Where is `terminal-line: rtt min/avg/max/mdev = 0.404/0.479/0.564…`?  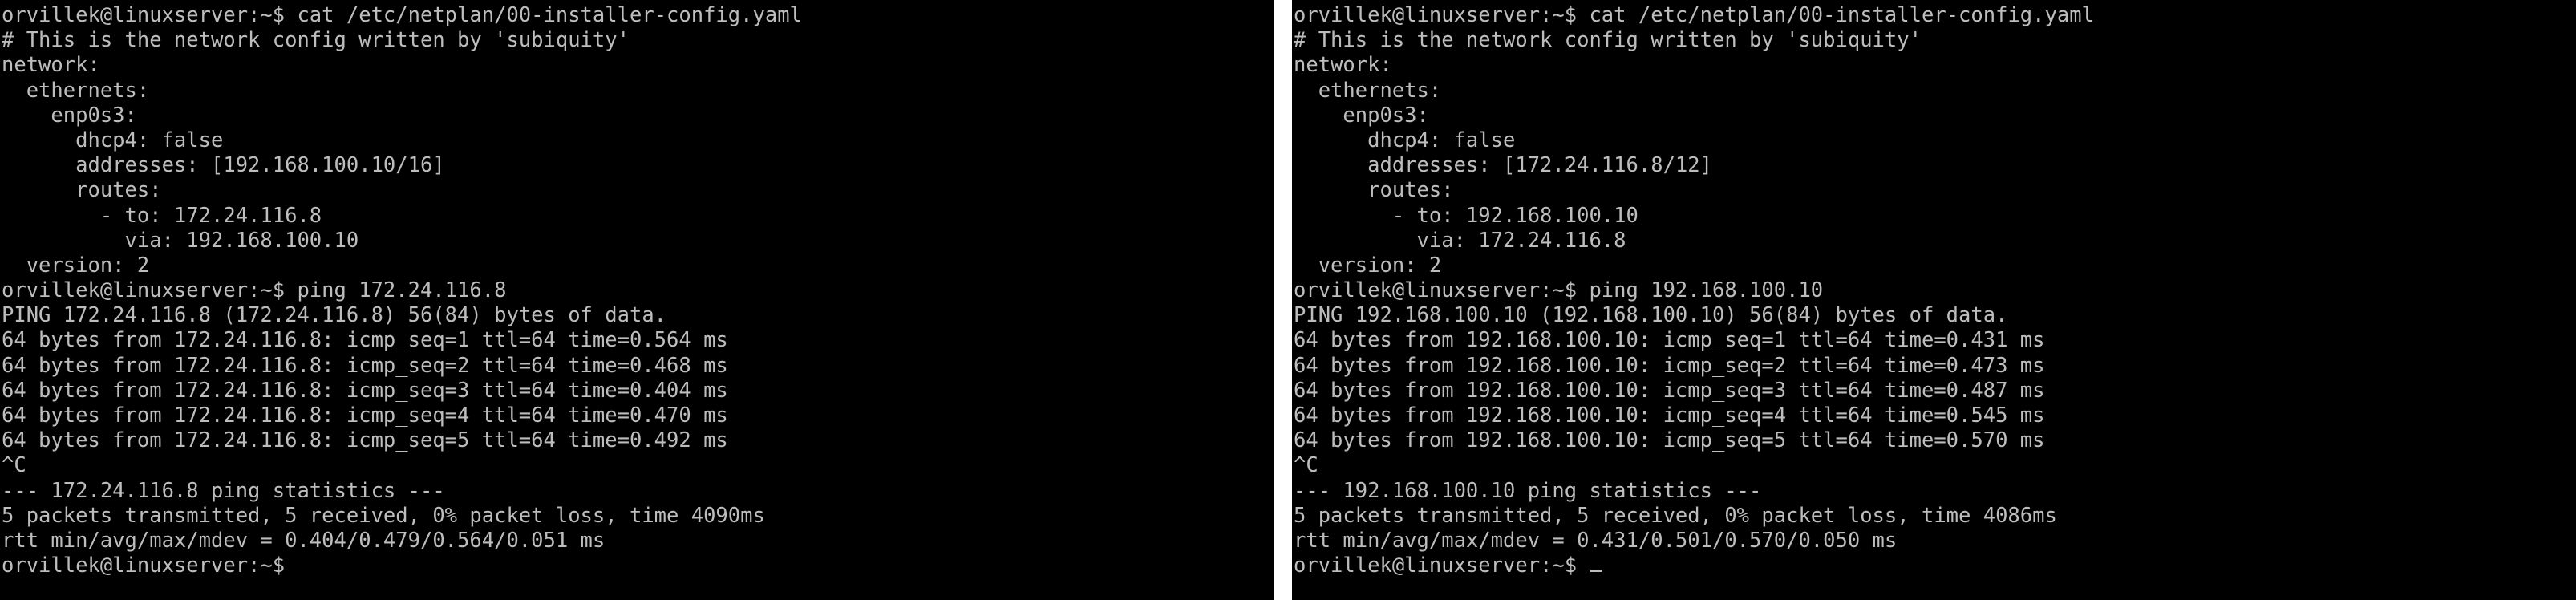
terminal-line: rtt min/avg/max/mdev = 0.404/0.479/0.564… is located at coordinates (304, 540).